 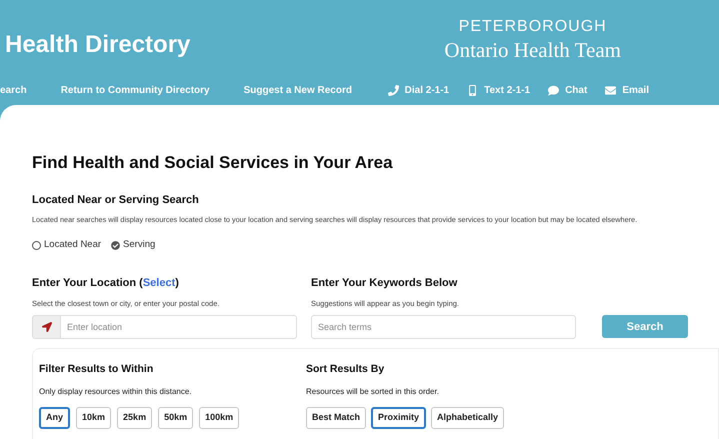 I want to click on phone-icon, so click(x=393, y=90).